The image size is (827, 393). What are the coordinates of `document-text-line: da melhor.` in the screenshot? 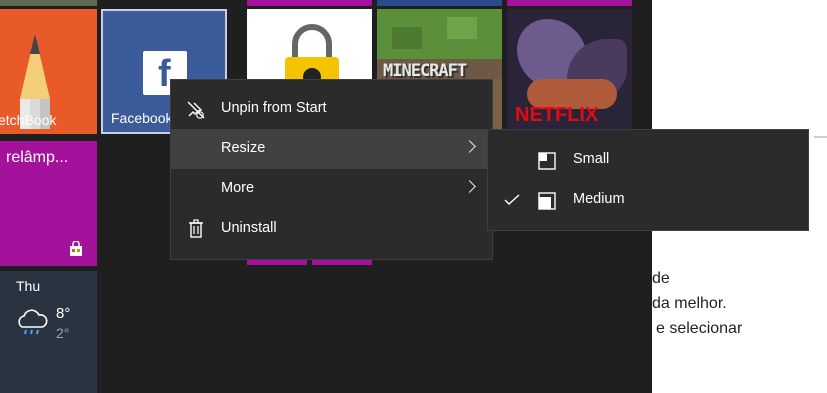 It's located at (689, 303).